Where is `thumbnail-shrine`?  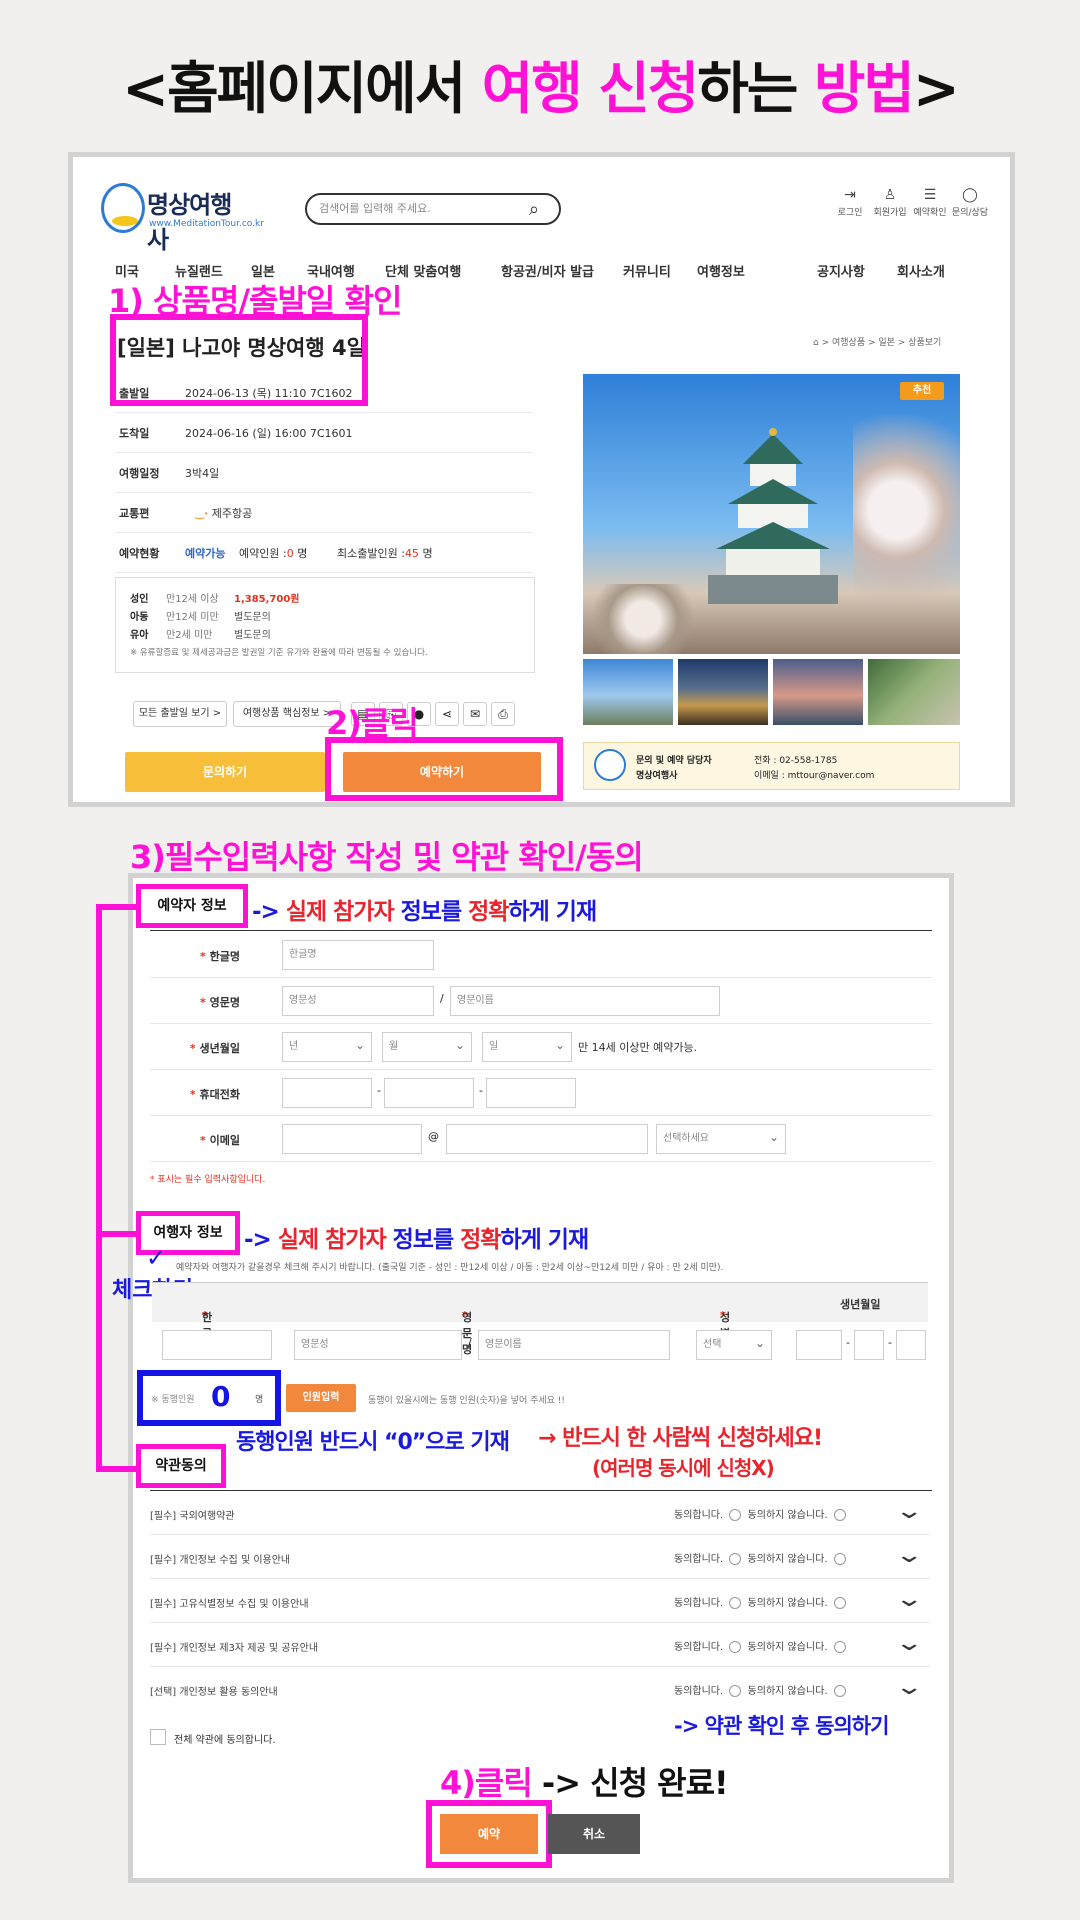 thumbnail-shrine is located at coordinates (723, 692).